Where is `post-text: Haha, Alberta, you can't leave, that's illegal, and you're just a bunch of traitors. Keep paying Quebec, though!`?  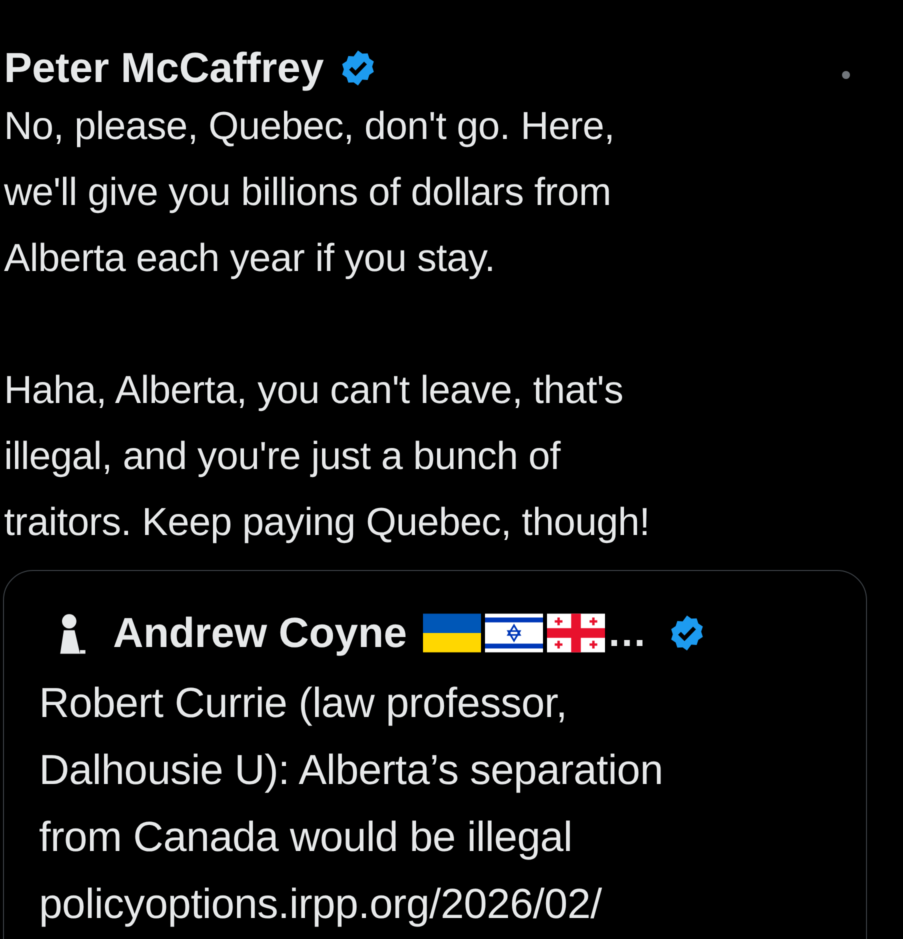 post-text: Haha, Alberta, you can't leave, that's illegal, and you're just a bunch of traitors. Keep paying Quebec, though! is located at coordinates (327, 457).